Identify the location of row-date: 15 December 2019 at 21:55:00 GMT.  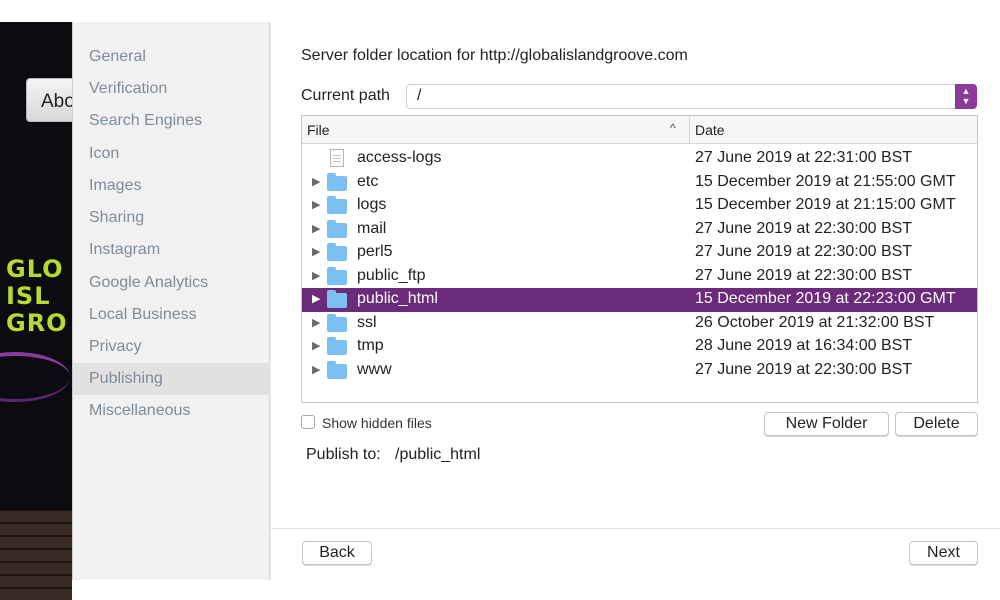
(825, 181).